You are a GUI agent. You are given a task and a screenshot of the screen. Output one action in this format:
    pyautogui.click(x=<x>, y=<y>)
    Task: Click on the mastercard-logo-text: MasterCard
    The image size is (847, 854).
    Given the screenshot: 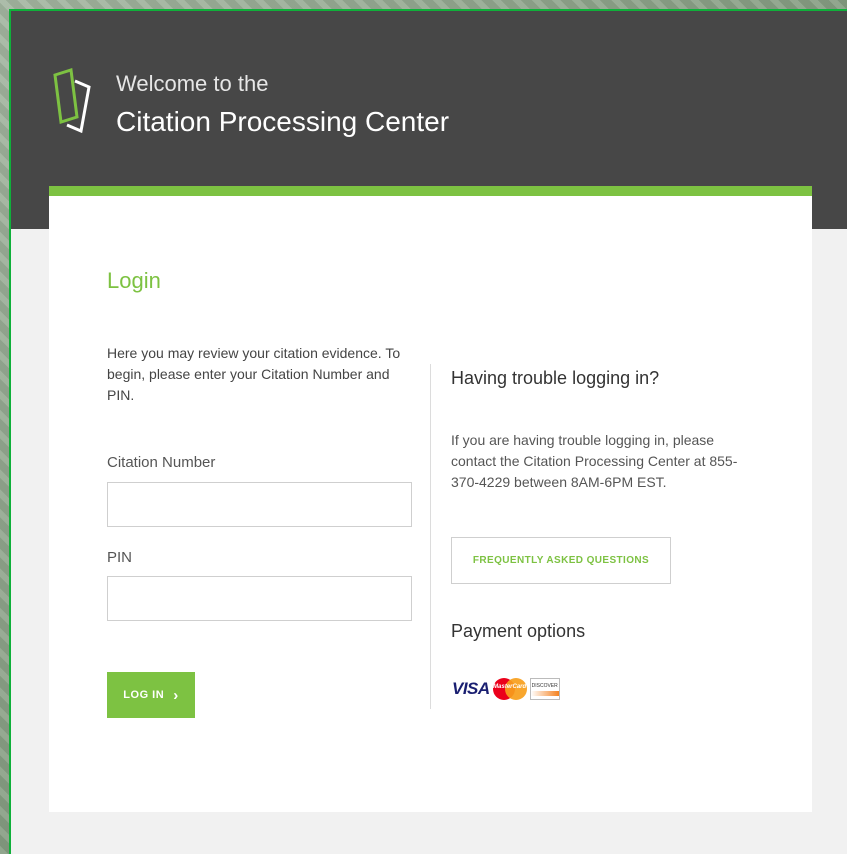 What is the action you would take?
    pyautogui.click(x=510, y=687)
    